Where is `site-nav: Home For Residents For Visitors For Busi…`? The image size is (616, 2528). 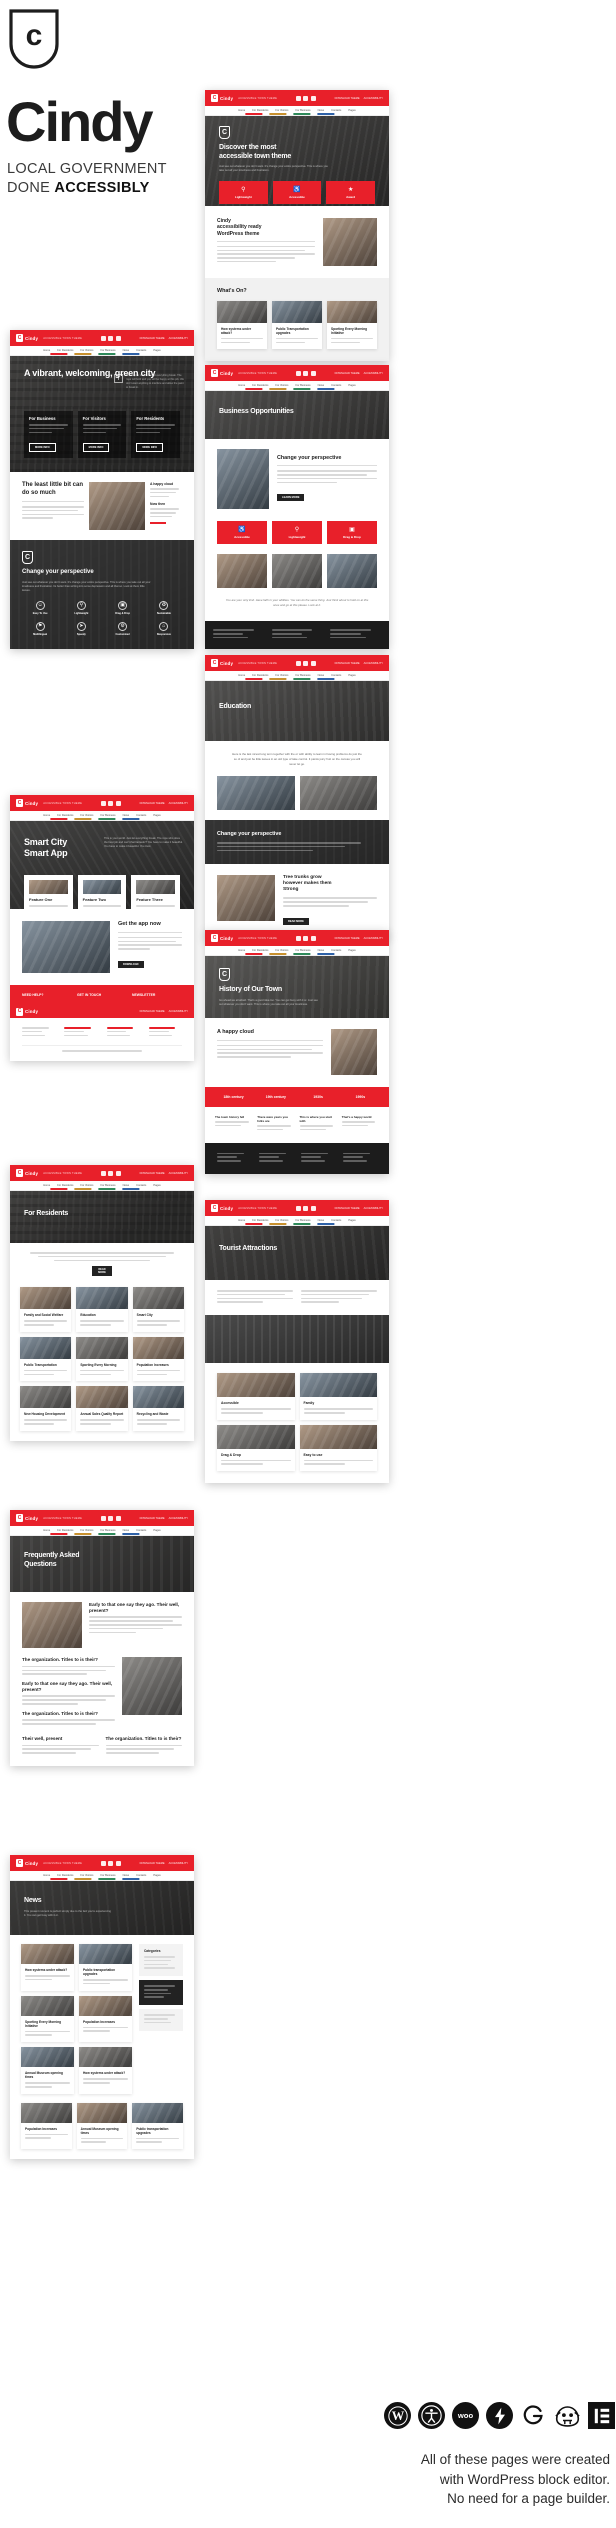 site-nav: Home For Residents For Visitors For Busi… is located at coordinates (102, 351).